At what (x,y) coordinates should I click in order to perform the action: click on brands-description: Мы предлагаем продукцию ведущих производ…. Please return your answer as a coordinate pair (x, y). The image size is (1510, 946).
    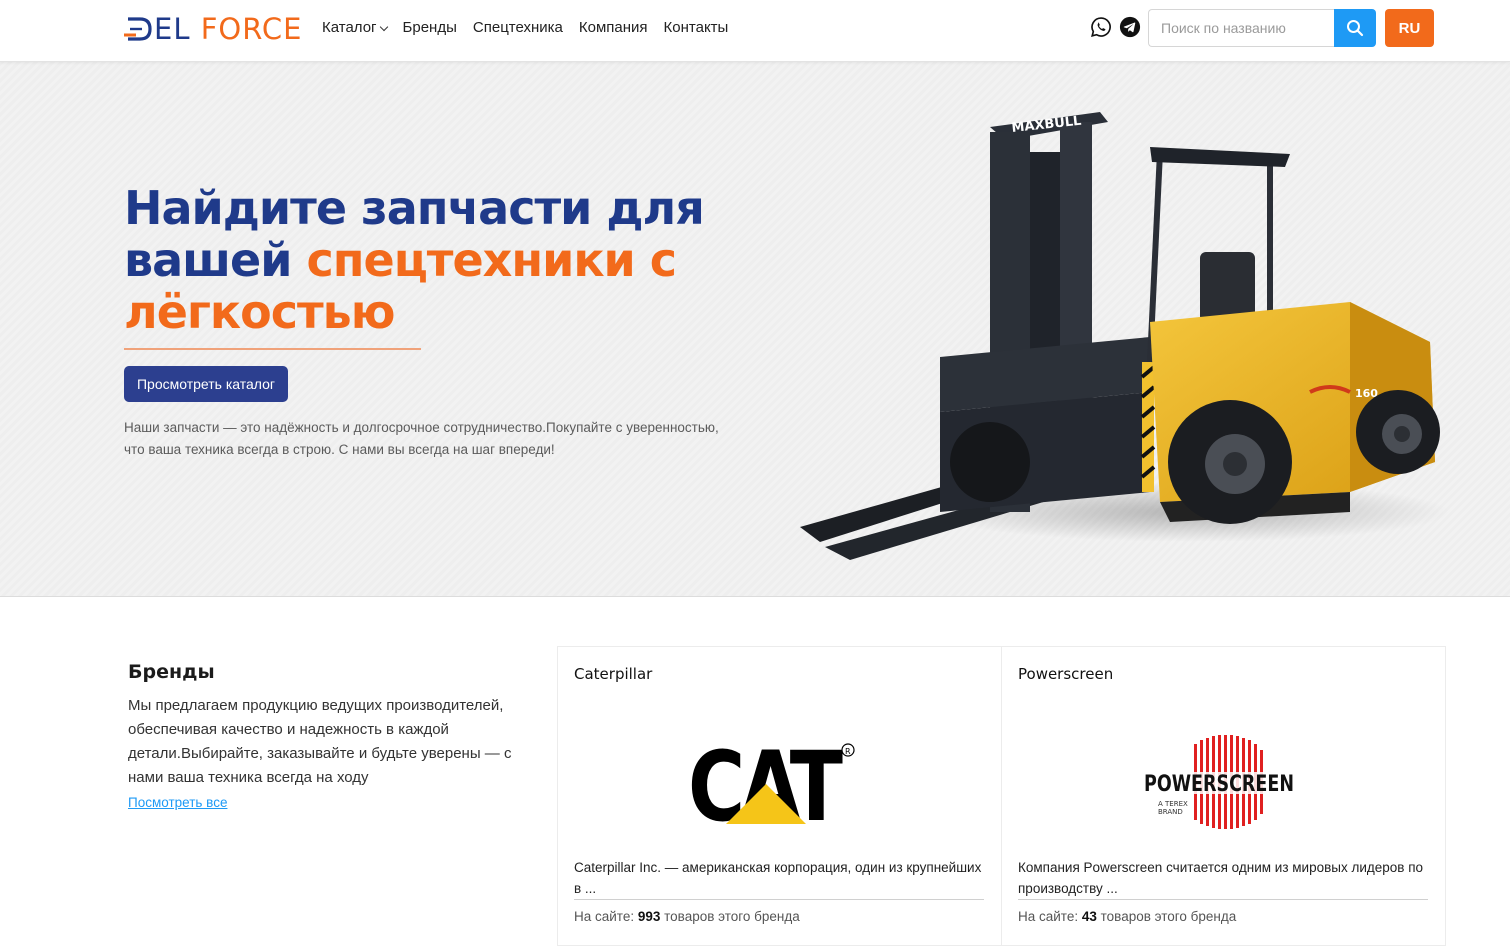
    Looking at the image, I should click on (320, 741).